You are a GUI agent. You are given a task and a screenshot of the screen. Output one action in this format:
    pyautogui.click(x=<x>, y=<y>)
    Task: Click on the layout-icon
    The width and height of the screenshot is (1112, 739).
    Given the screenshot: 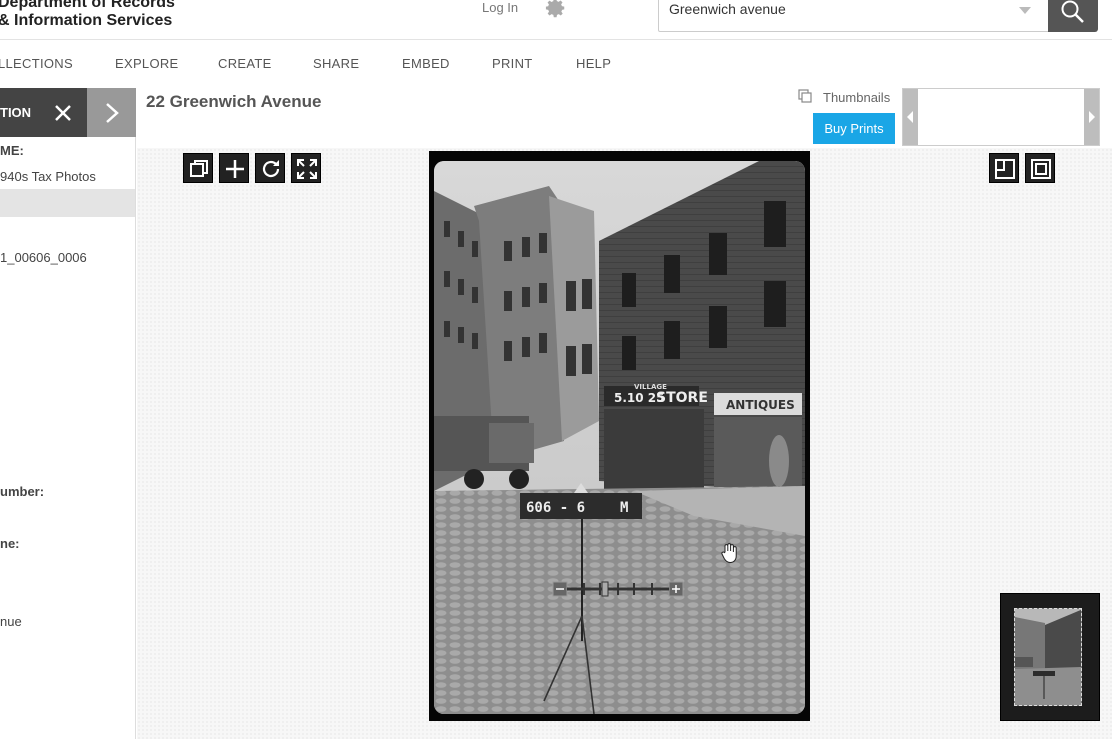 What is the action you would take?
    pyautogui.click(x=1005, y=169)
    